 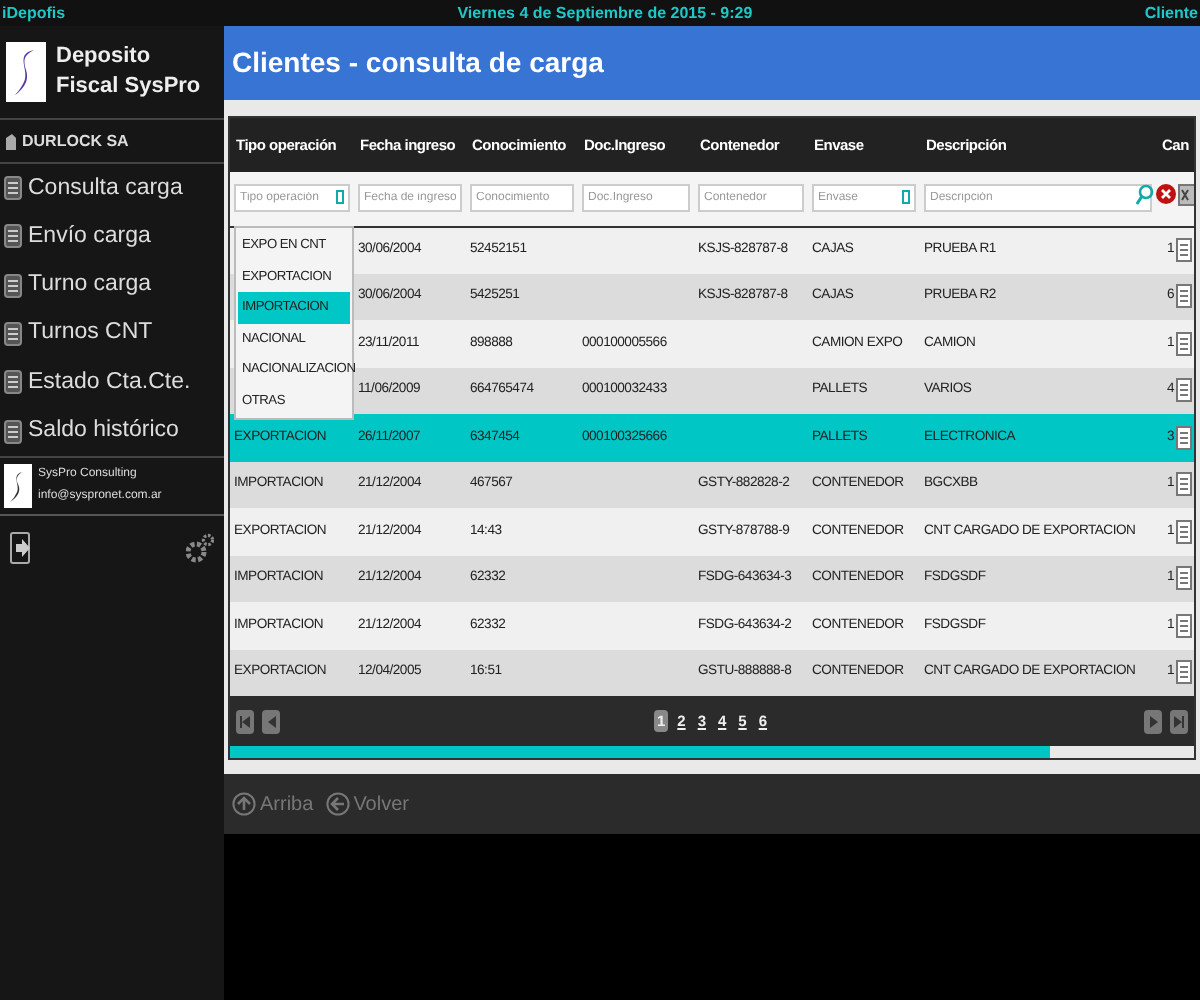 I want to click on app-name: iDepofis, so click(x=34, y=14).